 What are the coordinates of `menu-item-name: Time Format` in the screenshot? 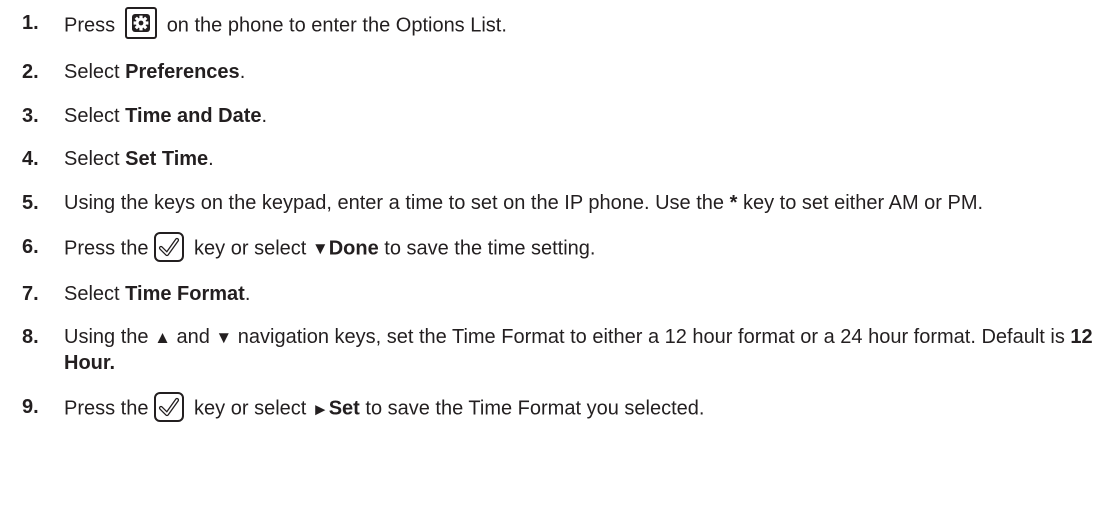 It's located at (185, 293).